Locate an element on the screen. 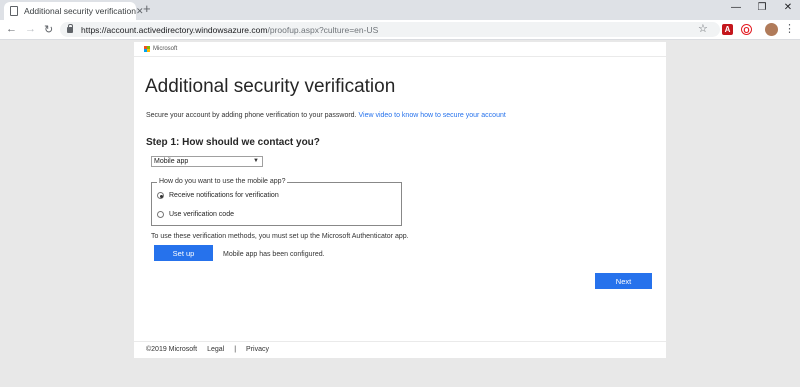 This screenshot has height=387, width=800. option-label: Use verification code is located at coordinates (201, 214).